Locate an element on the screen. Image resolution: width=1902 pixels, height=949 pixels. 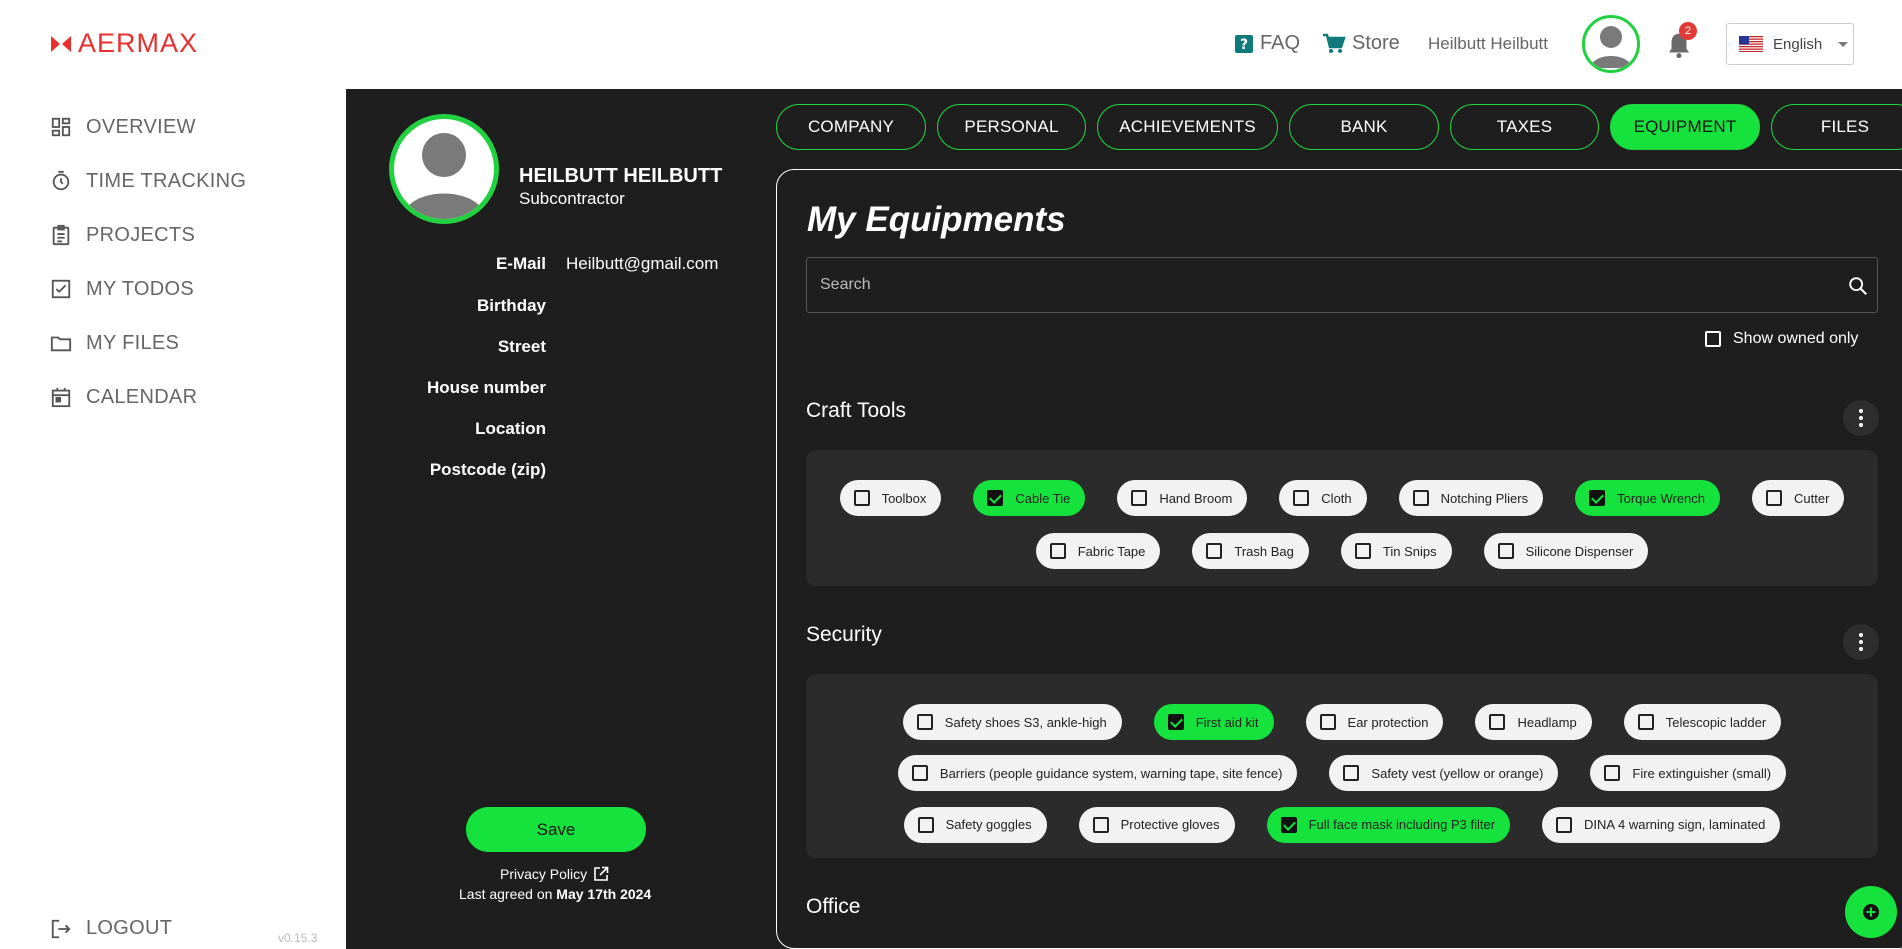
add-equipment-button is located at coordinates (1871, 912).